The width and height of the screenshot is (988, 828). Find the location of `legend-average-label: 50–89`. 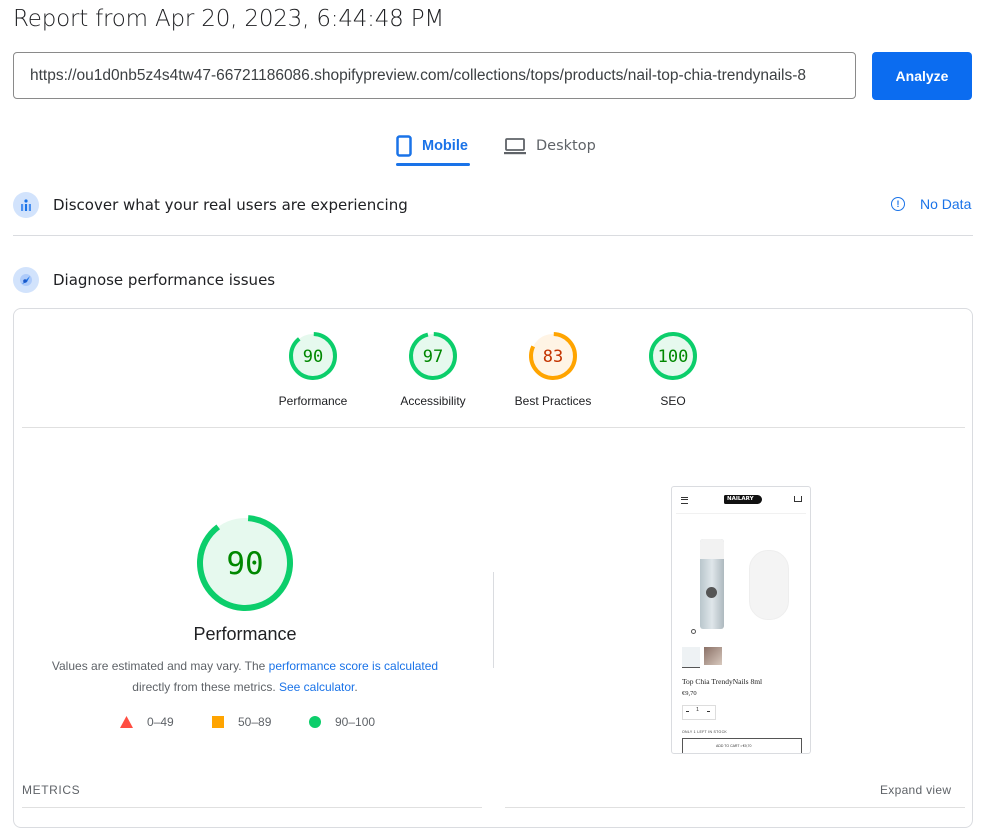

legend-average-label: 50–89 is located at coordinates (255, 722).